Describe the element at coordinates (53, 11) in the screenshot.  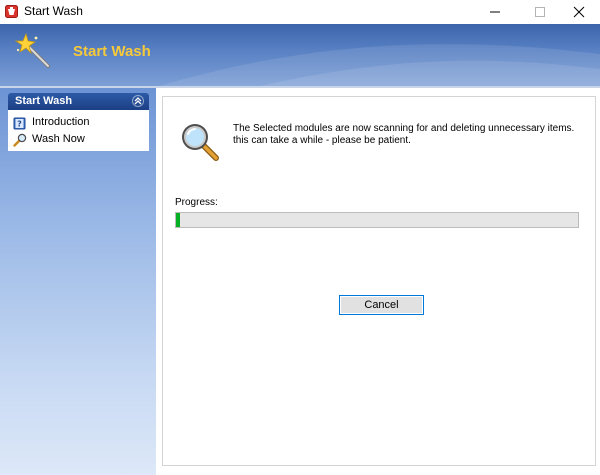
I see `window-title: Start Wash` at that location.